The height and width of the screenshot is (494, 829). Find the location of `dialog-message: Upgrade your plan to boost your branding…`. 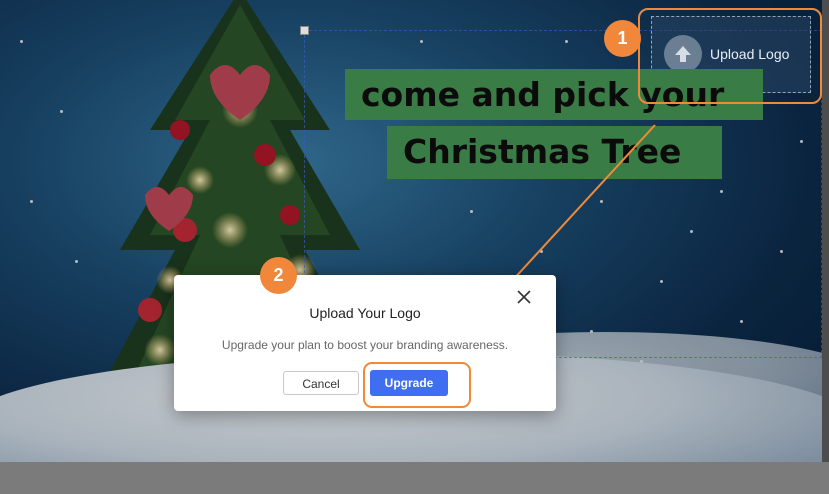

dialog-message: Upgrade your plan to boost your branding… is located at coordinates (365, 345).